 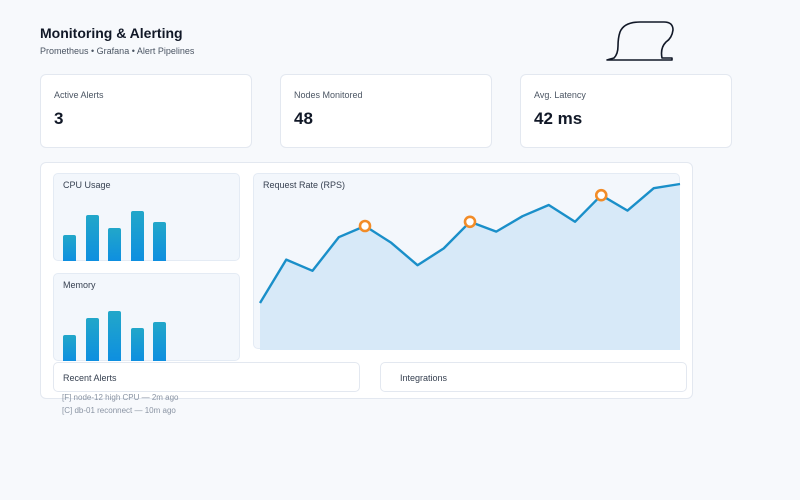 I want to click on memory-card: Memory, so click(x=146, y=317).